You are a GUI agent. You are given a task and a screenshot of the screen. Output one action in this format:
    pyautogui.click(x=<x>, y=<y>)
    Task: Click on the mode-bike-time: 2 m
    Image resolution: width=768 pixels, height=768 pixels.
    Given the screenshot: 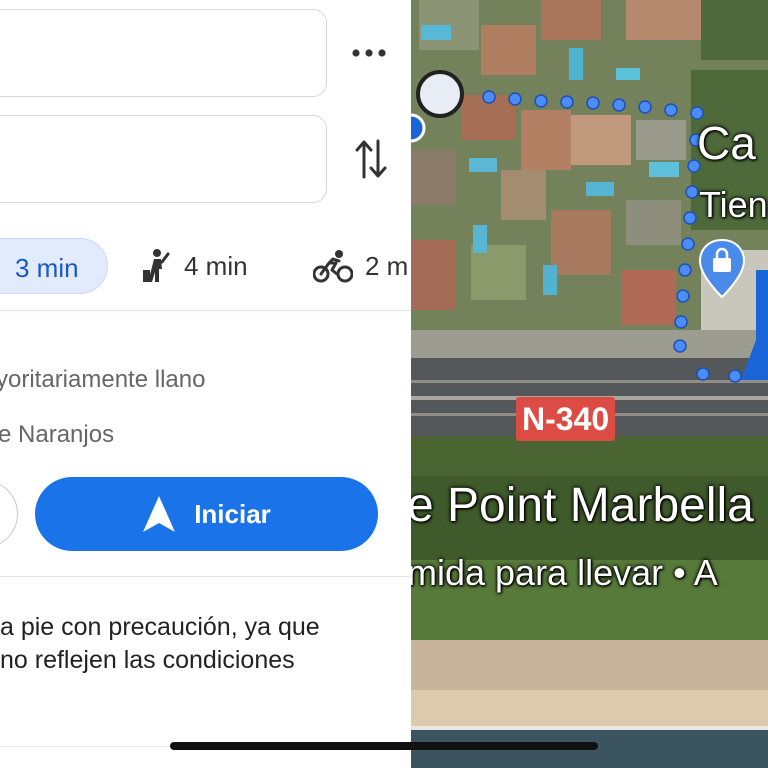 What is the action you would take?
    pyautogui.click(x=387, y=265)
    